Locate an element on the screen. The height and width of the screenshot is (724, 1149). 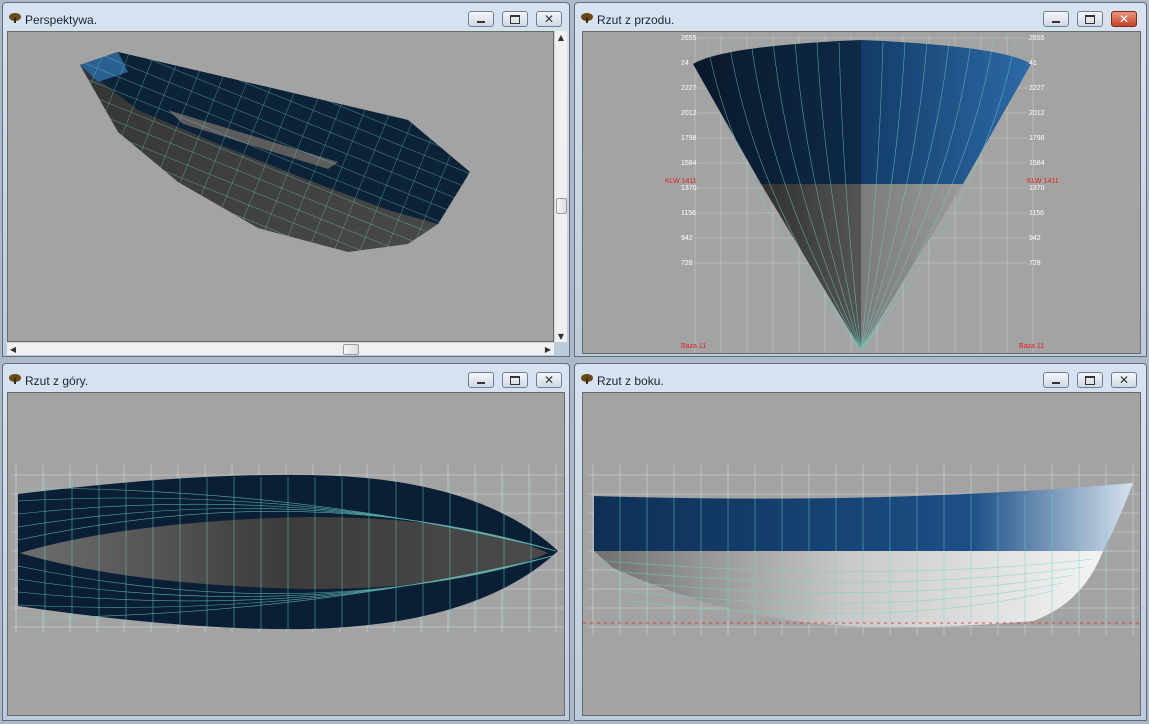
titlebar: Perspektywa. ✕ is located at coordinates (286, 18).